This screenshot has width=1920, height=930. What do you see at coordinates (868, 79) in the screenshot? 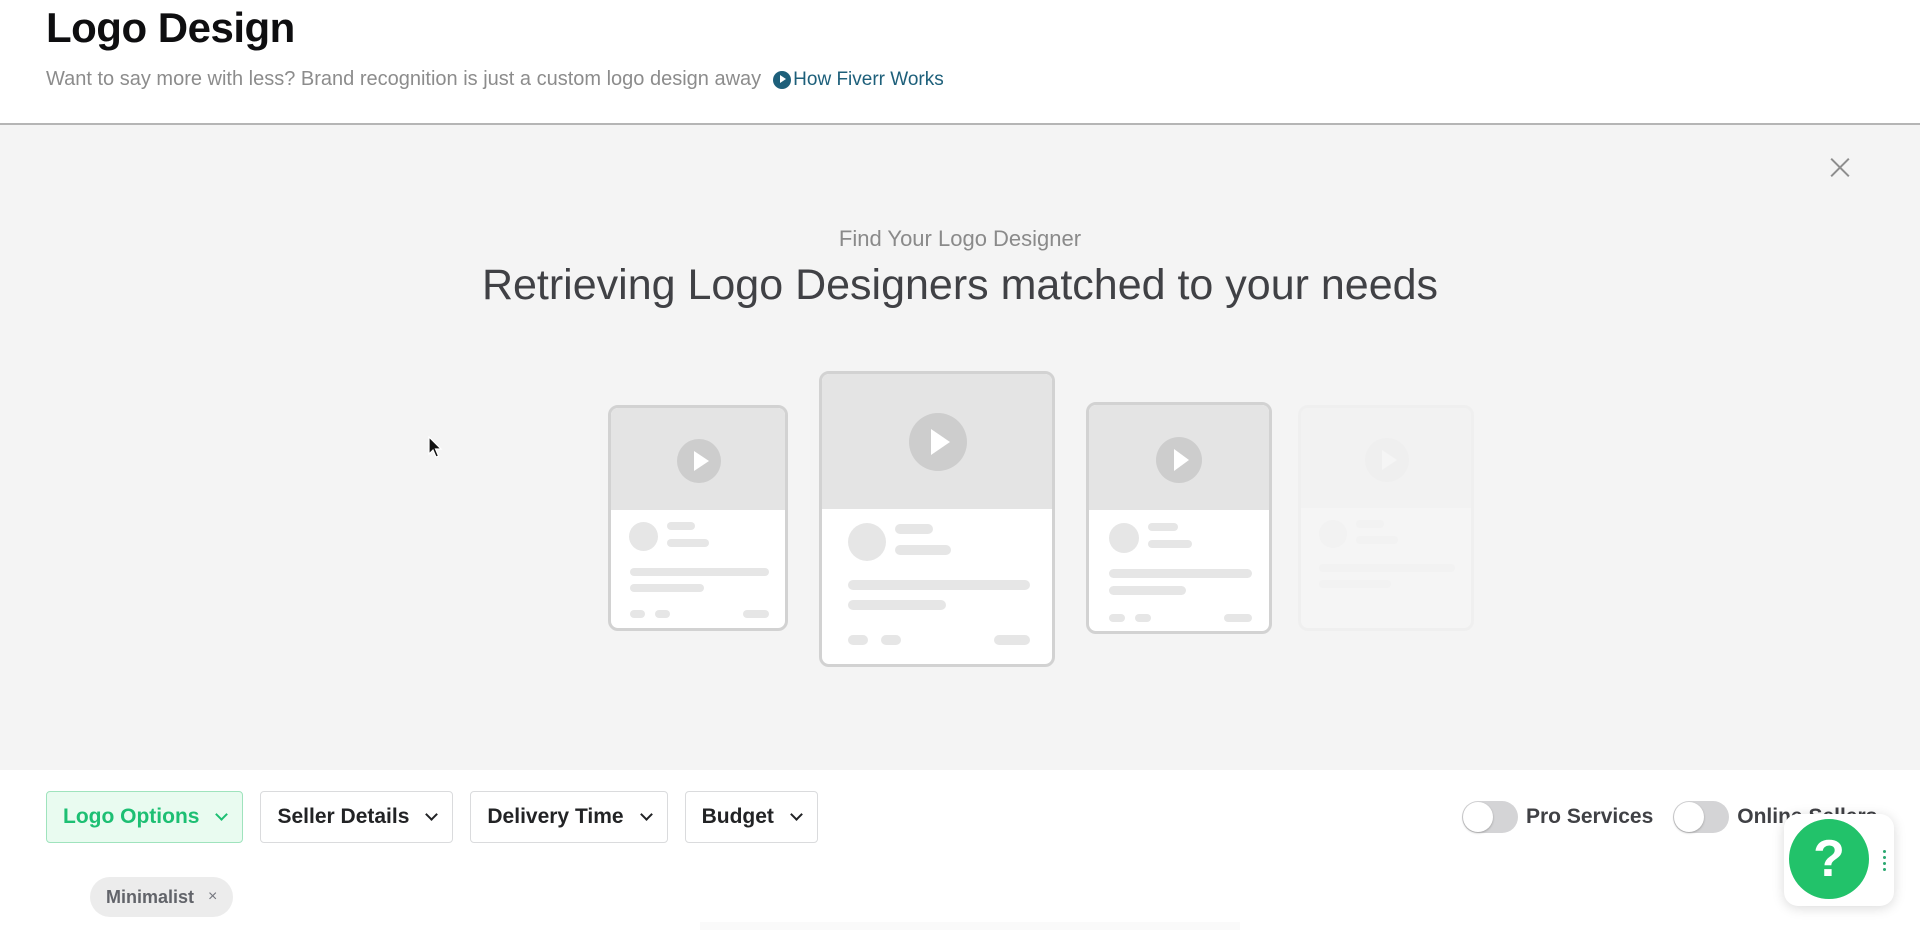
I see `how-fiverr-works-label: How Fiverr Works` at bounding box center [868, 79].